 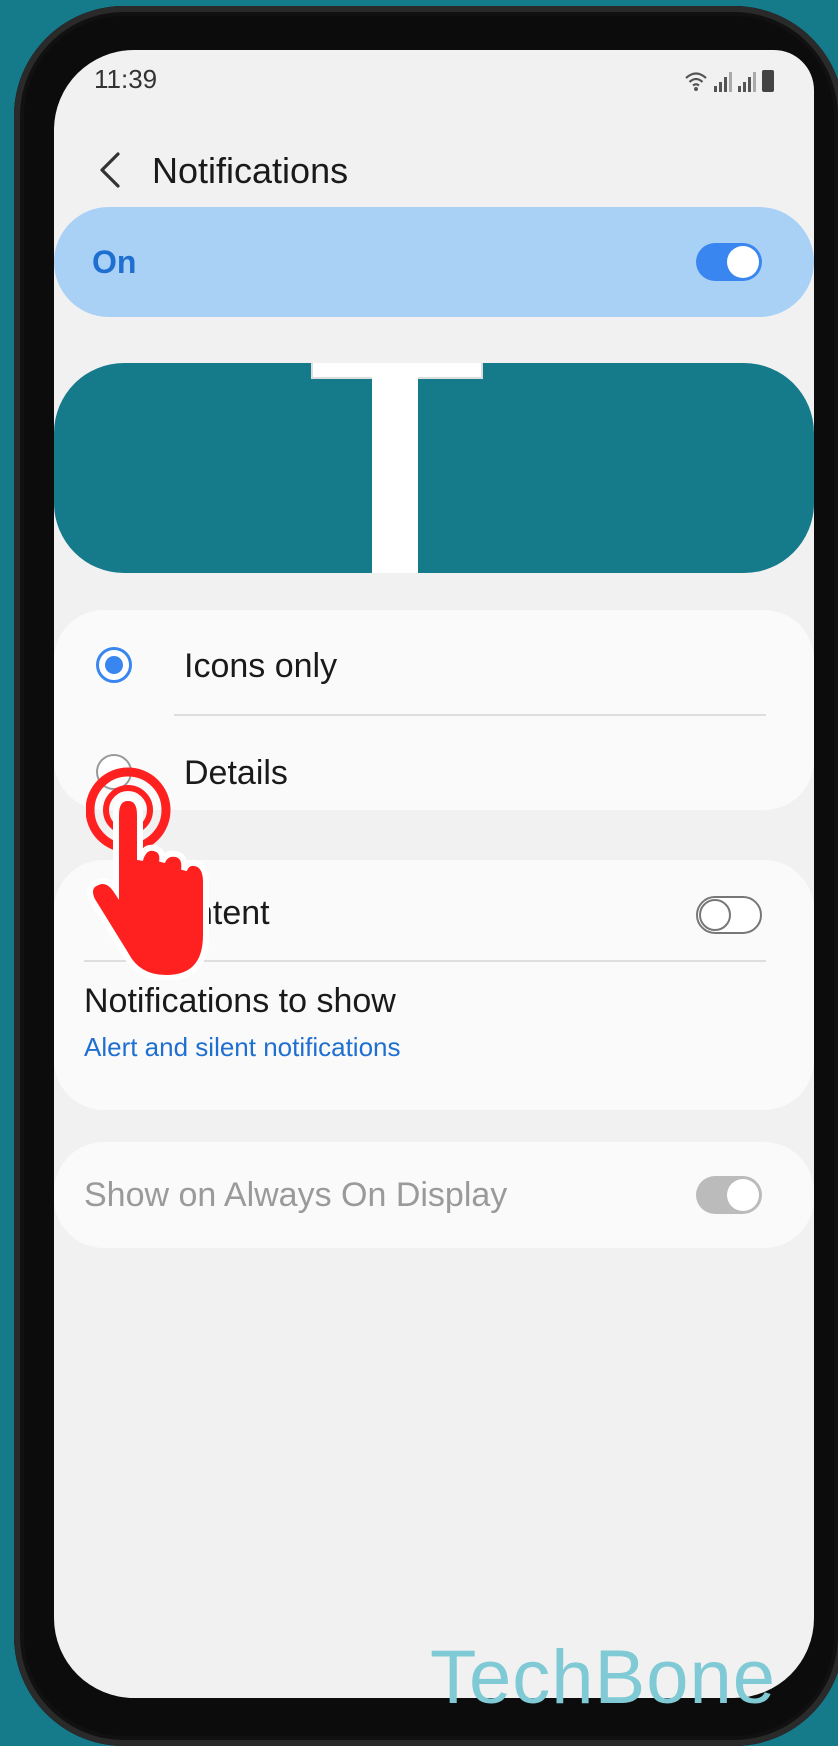 What do you see at coordinates (696, 81) in the screenshot?
I see `wifi-icon` at bounding box center [696, 81].